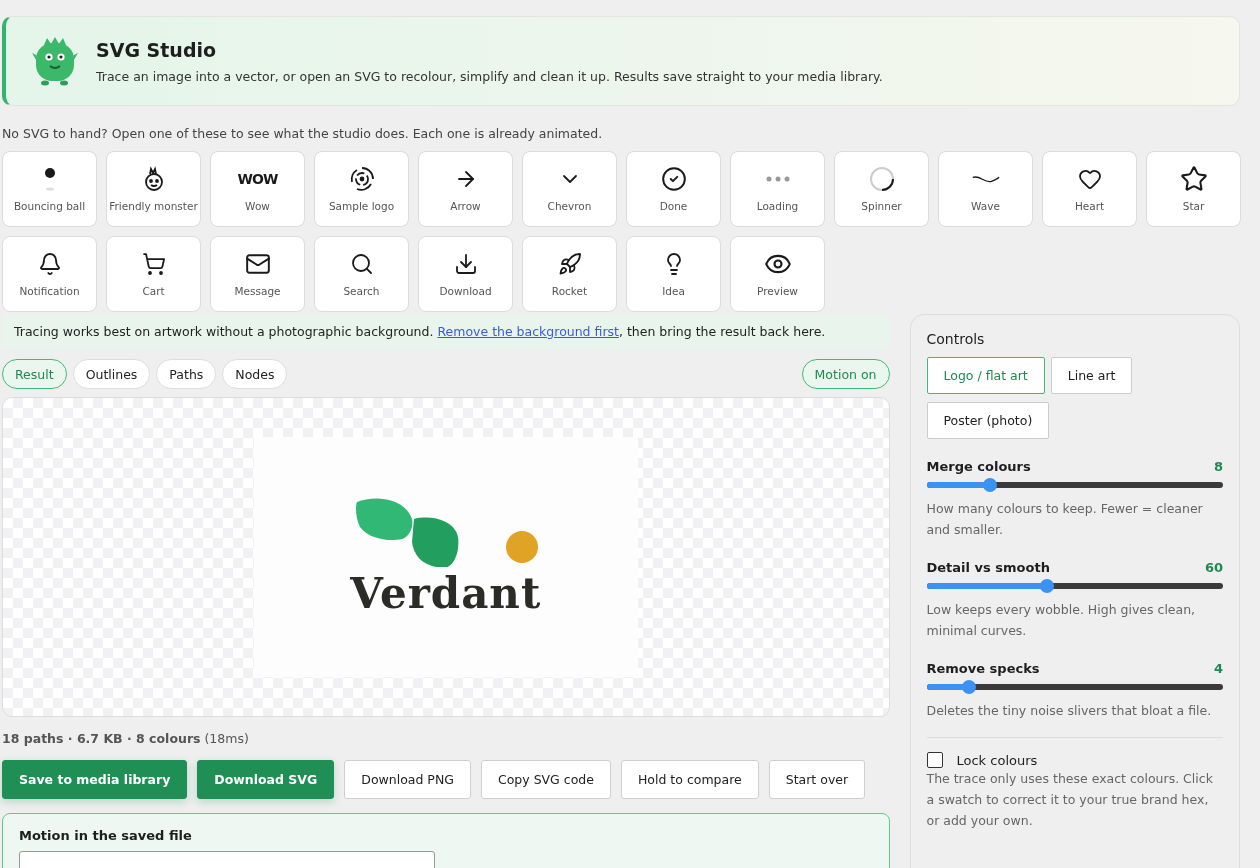 The height and width of the screenshot is (868, 1260). Describe the element at coordinates (55, 61) in the screenshot. I see `mascot-icon` at that location.